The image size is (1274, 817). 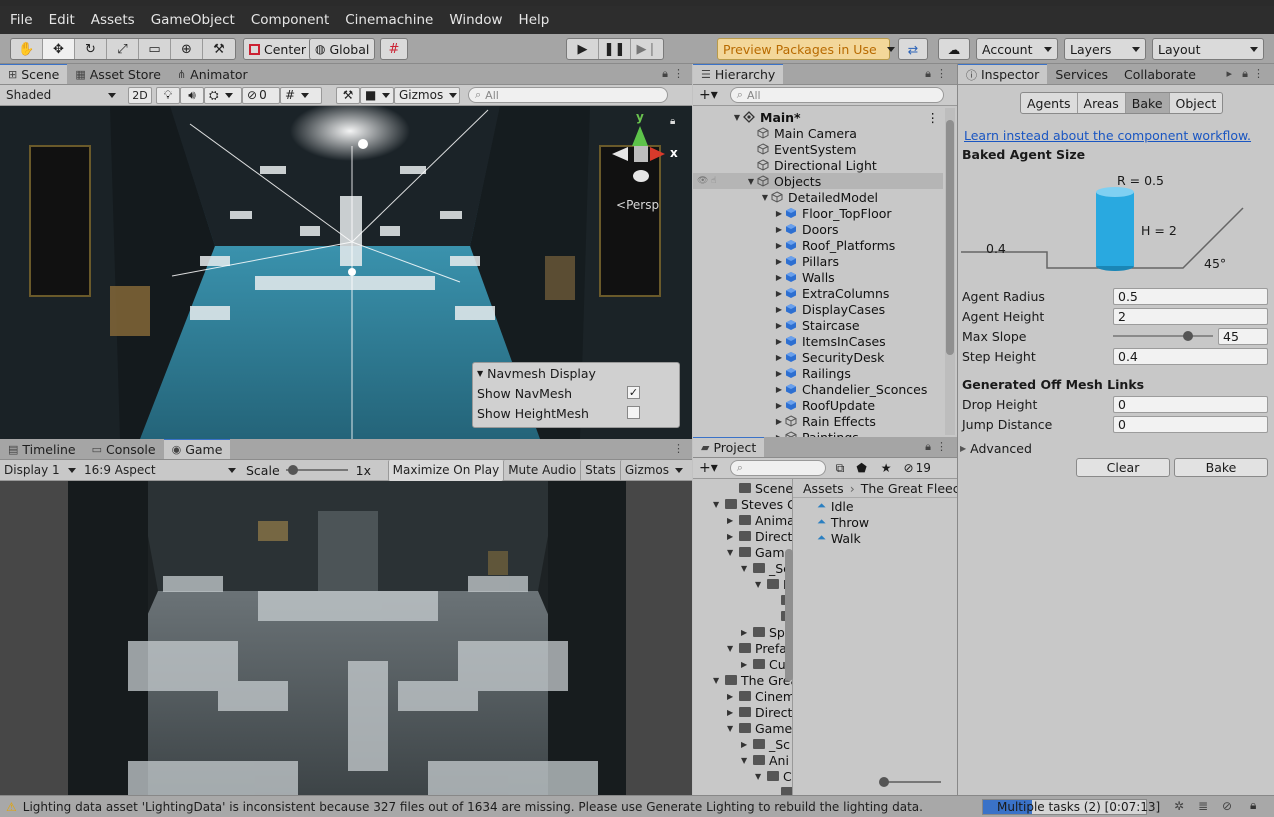 I want to click on drop-height-field: 0, so click(x=1190, y=404).